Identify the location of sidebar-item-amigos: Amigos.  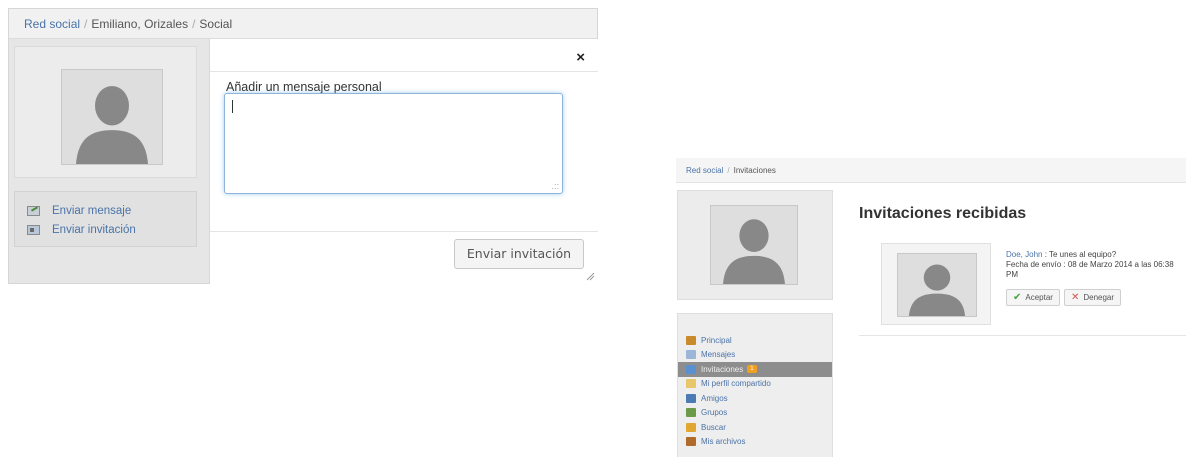
(755, 398).